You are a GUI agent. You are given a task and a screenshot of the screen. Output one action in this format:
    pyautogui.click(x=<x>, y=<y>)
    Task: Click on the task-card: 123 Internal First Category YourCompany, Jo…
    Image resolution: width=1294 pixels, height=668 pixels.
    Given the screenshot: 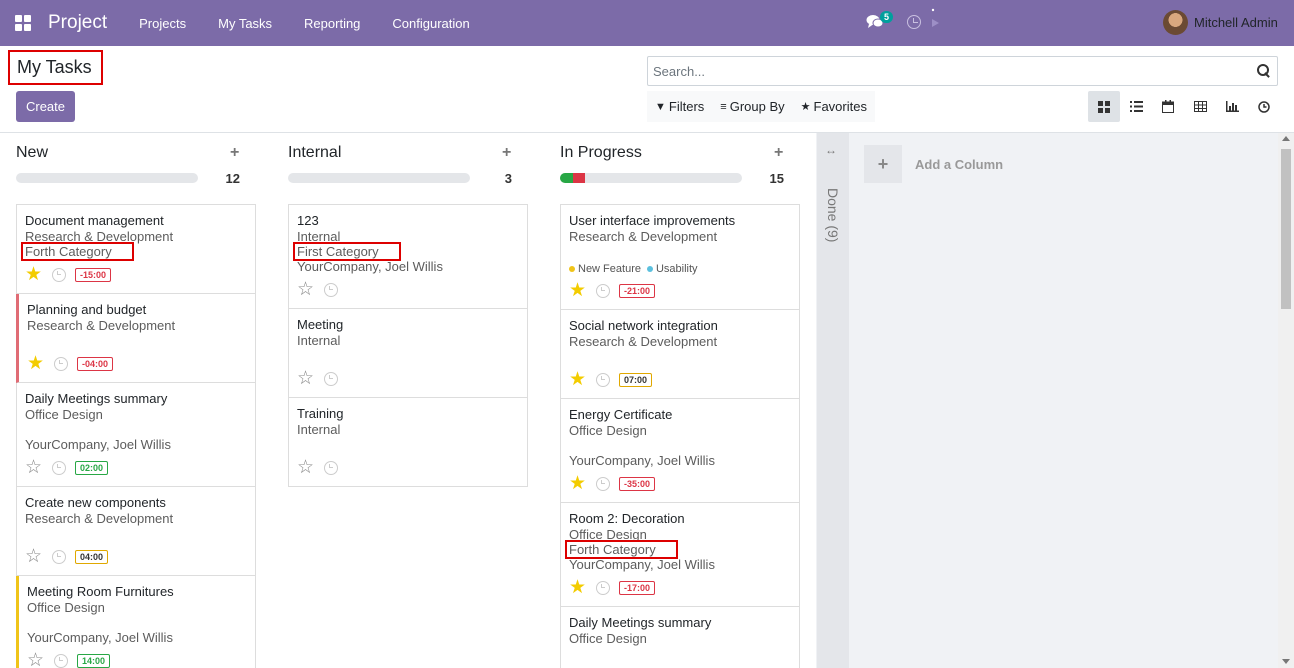 What is the action you would take?
    pyautogui.click(x=408, y=256)
    